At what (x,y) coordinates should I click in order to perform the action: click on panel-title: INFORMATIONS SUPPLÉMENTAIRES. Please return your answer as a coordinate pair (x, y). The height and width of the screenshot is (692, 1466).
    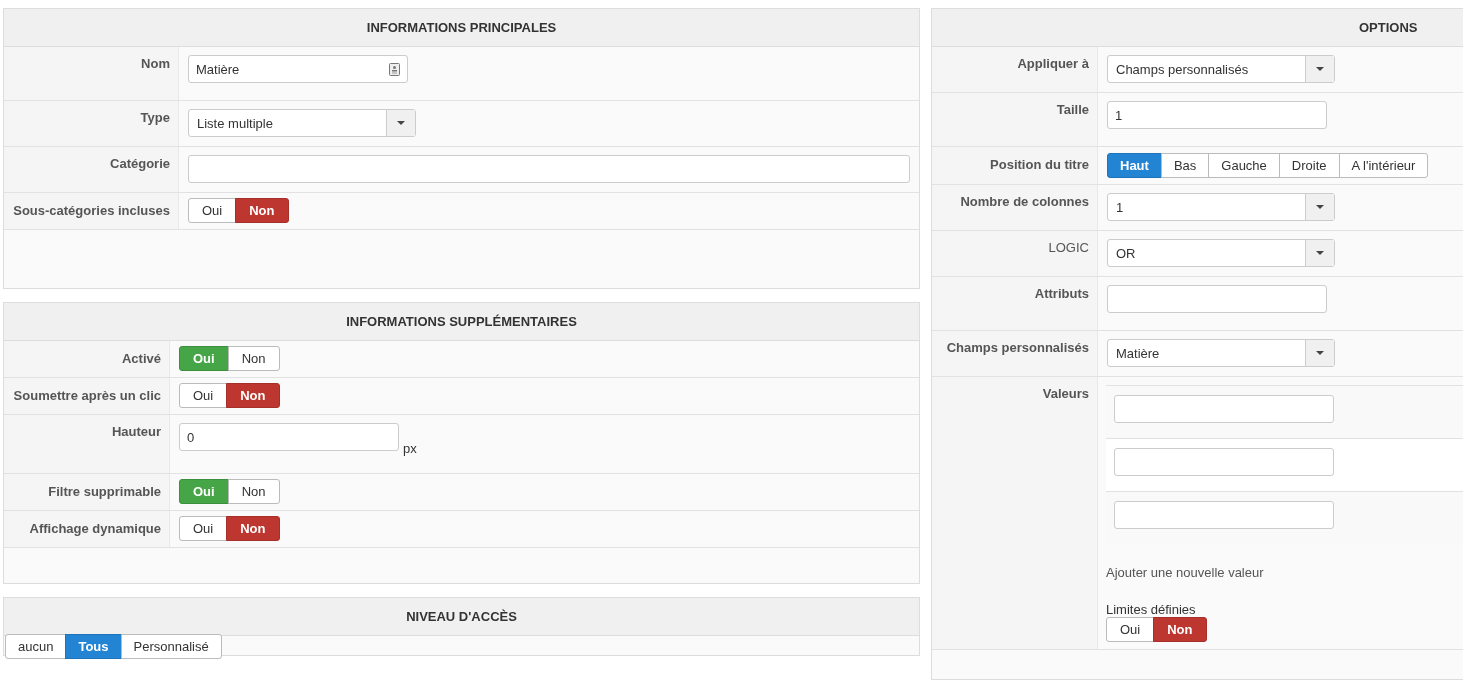
    Looking at the image, I should click on (461, 321).